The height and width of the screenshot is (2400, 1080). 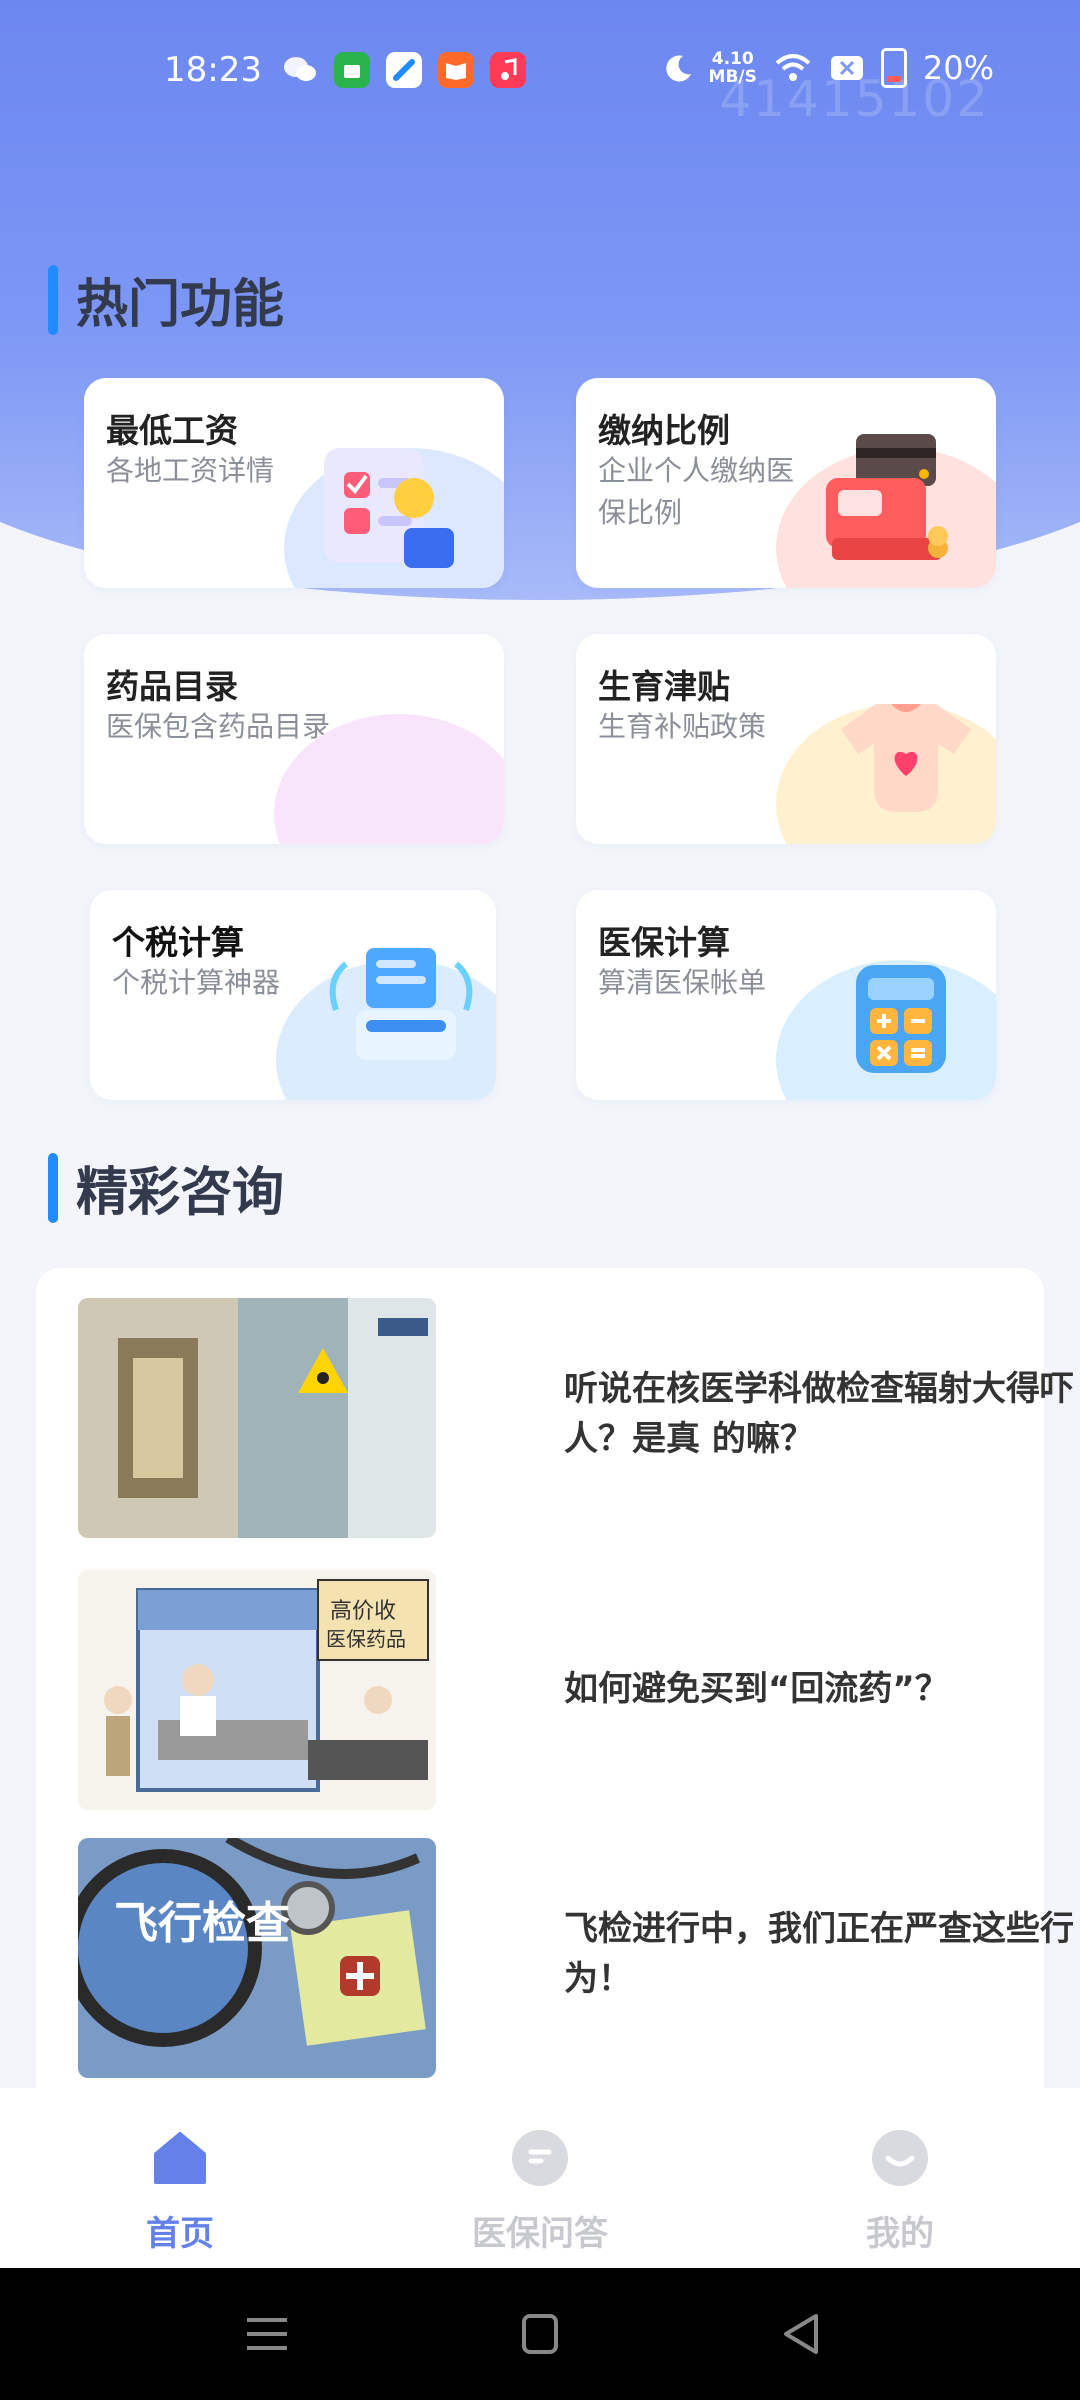 What do you see at coordinates (893, 68) in the screenshot?
I see `battery-icon` at bounding box center [893, 68].